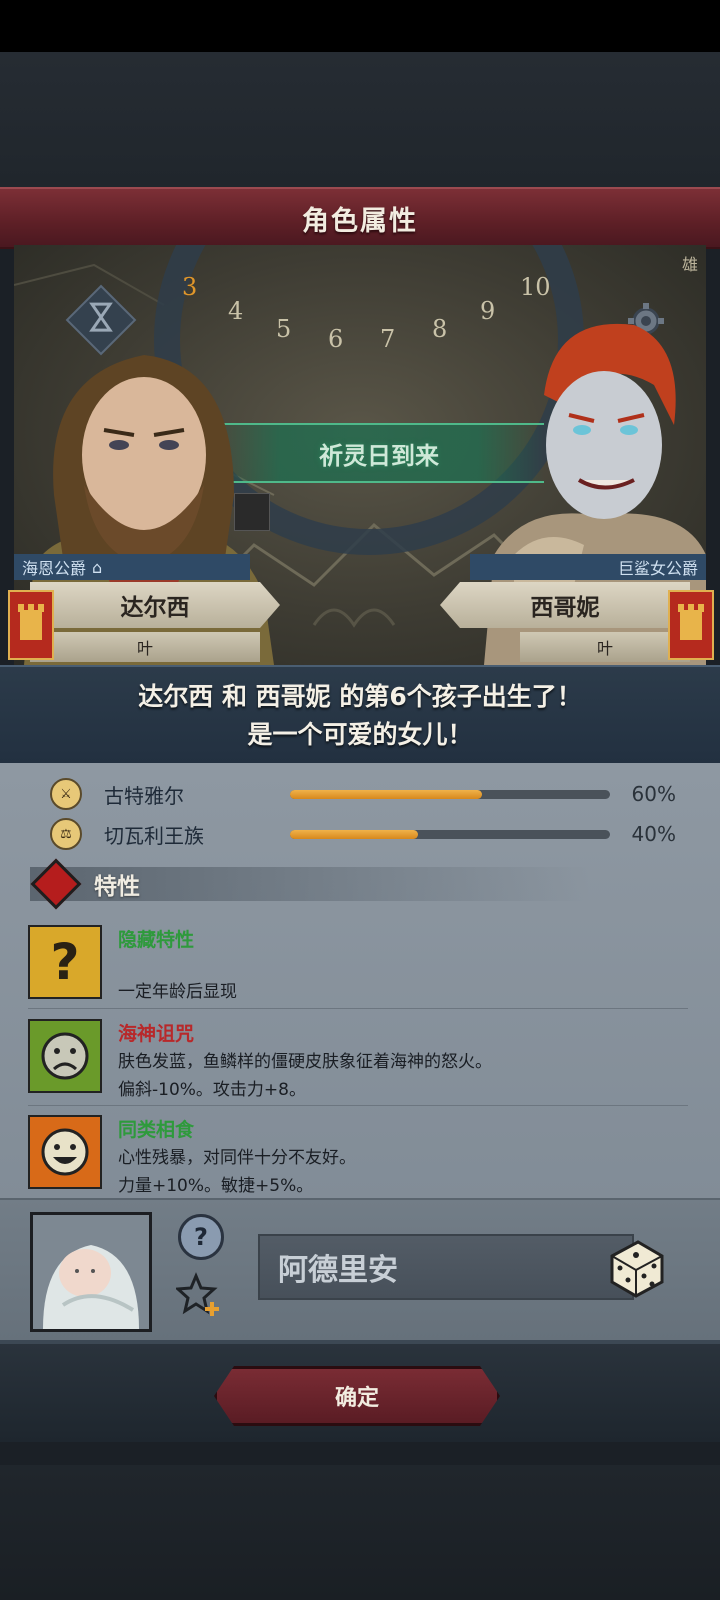 The image size is (720, 1600). I want to click on help-button: ?, so click(201, 1237).